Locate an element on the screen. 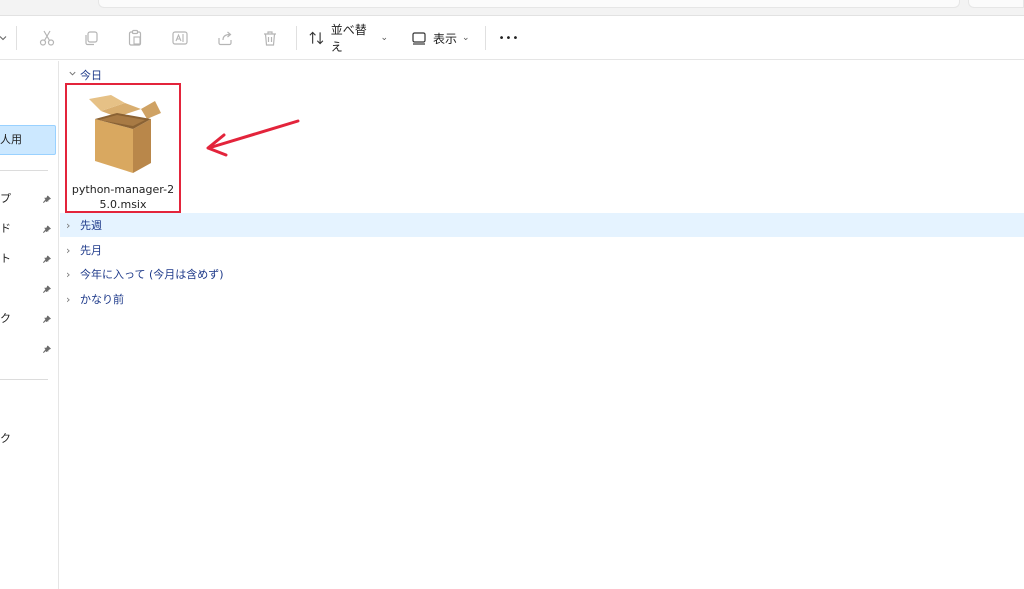  group-label: 今年に入って (今月は含めず) is located at coordinates (152, 274).